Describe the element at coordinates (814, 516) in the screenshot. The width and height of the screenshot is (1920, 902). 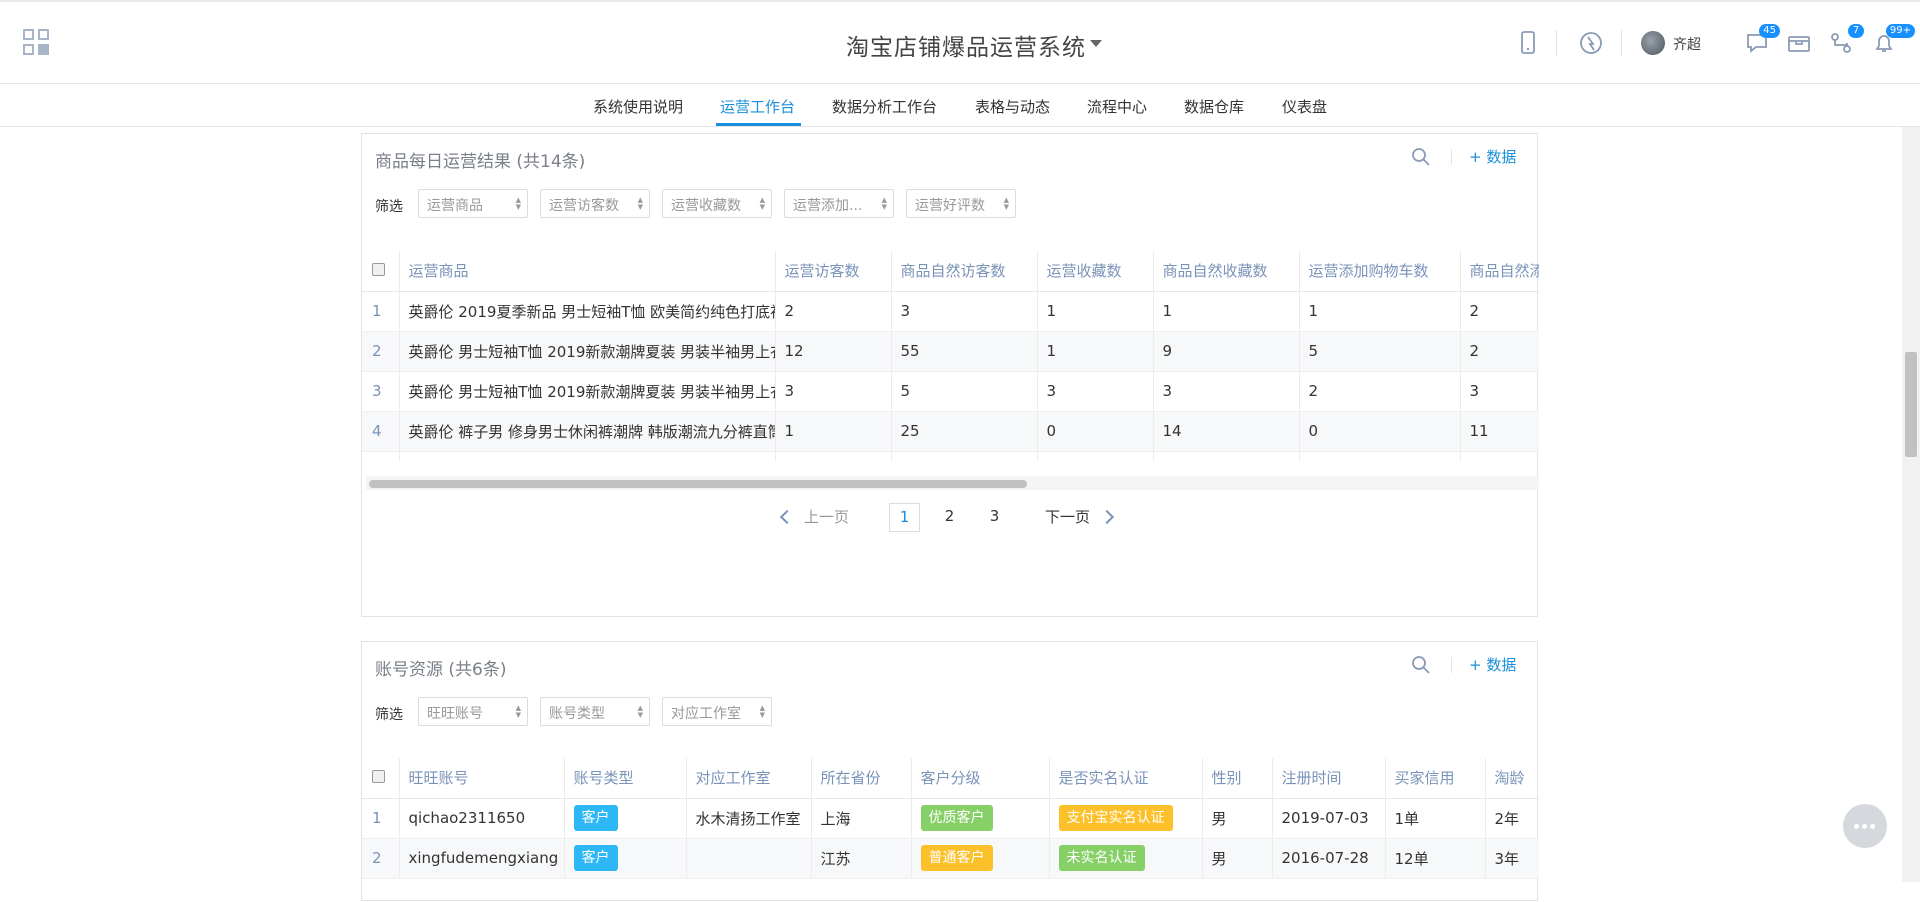
I see `prev-page-button: 上一页` at that location.